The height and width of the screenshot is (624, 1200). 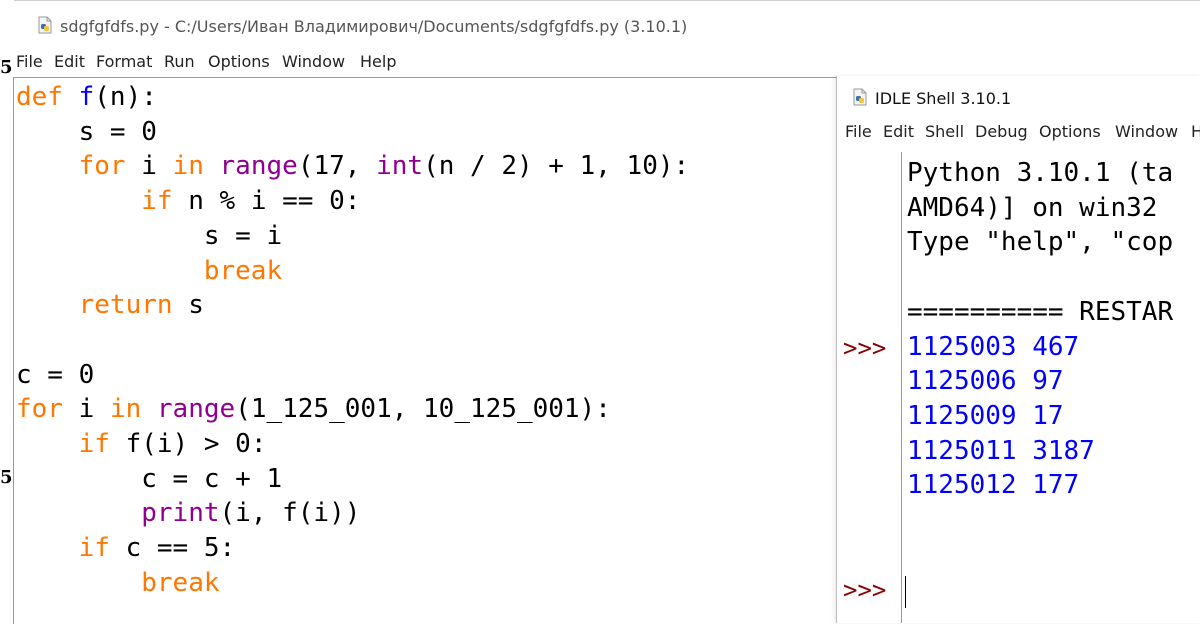 I want to click on code-token-bi: print, so click(x=180, y=513).